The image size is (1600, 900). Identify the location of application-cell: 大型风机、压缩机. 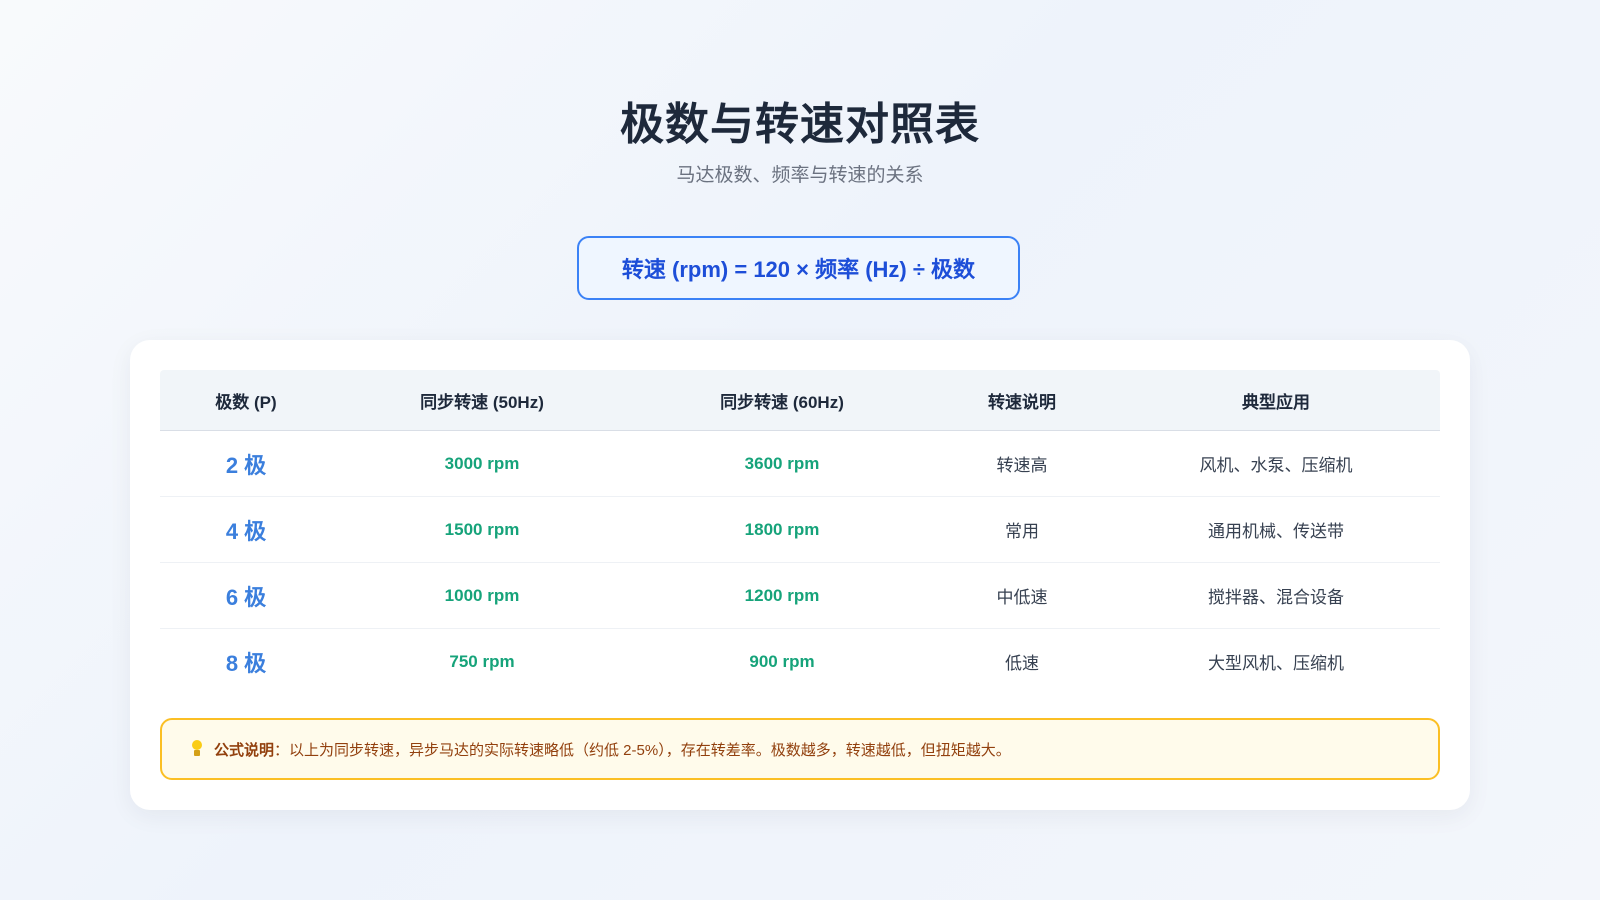
(1276, 663).